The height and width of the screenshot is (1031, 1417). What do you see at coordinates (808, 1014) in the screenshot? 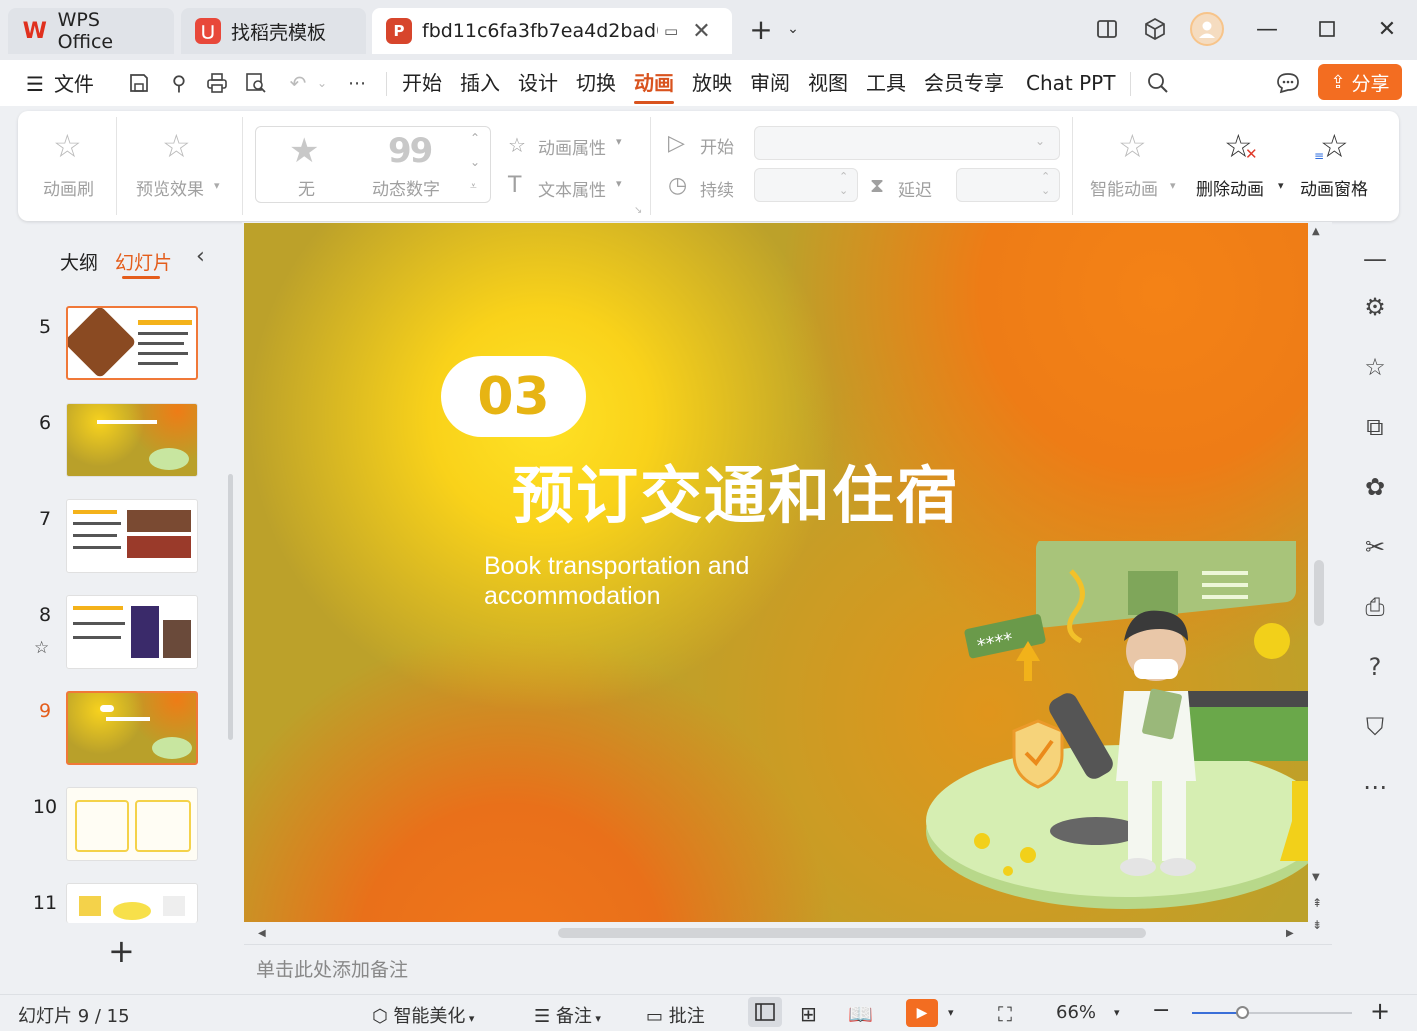
I see `slide-sorter-icon: ⊞` at bounding box center [808, 1014].